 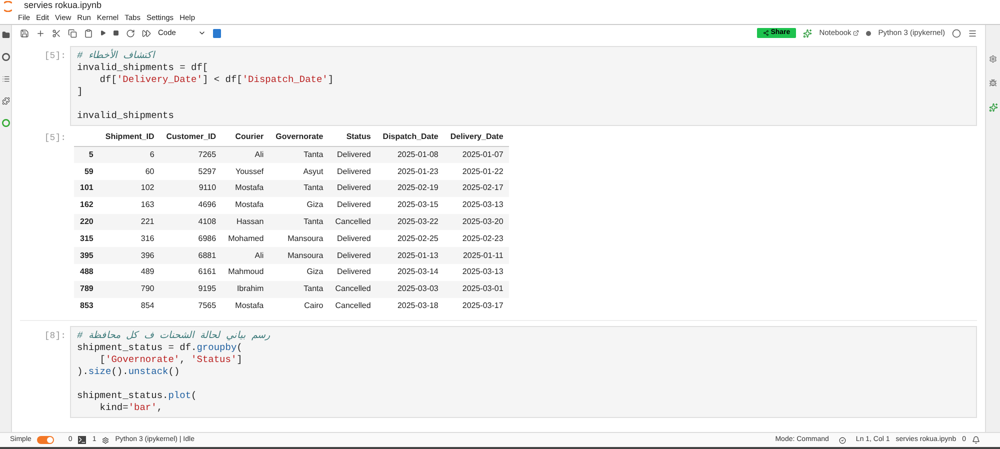 I want to click on code-line: invalid_shipments = df[, so click(x=143, y=68).